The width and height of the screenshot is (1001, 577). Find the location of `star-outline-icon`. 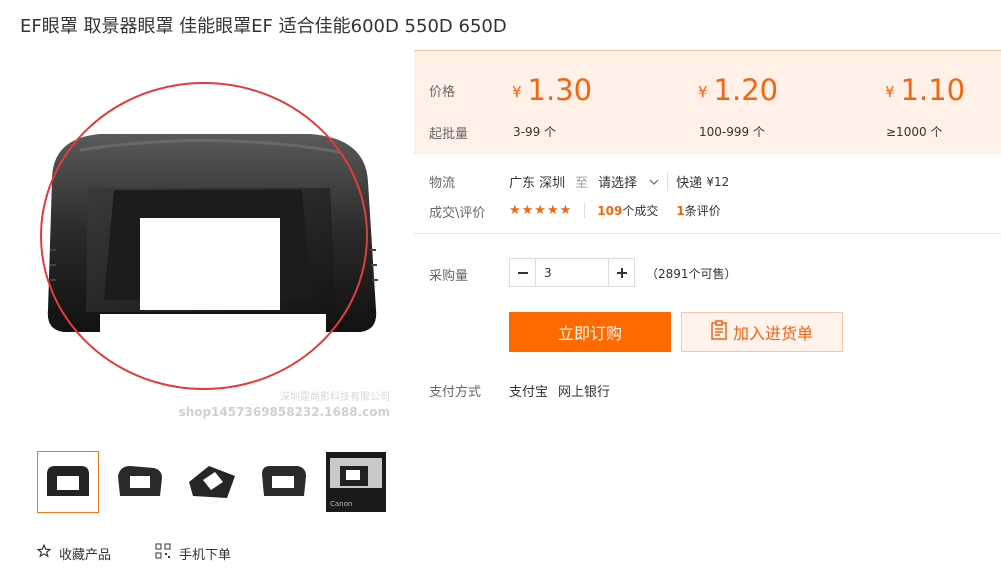

star-outline-icon is located at coordinates (44, 552).